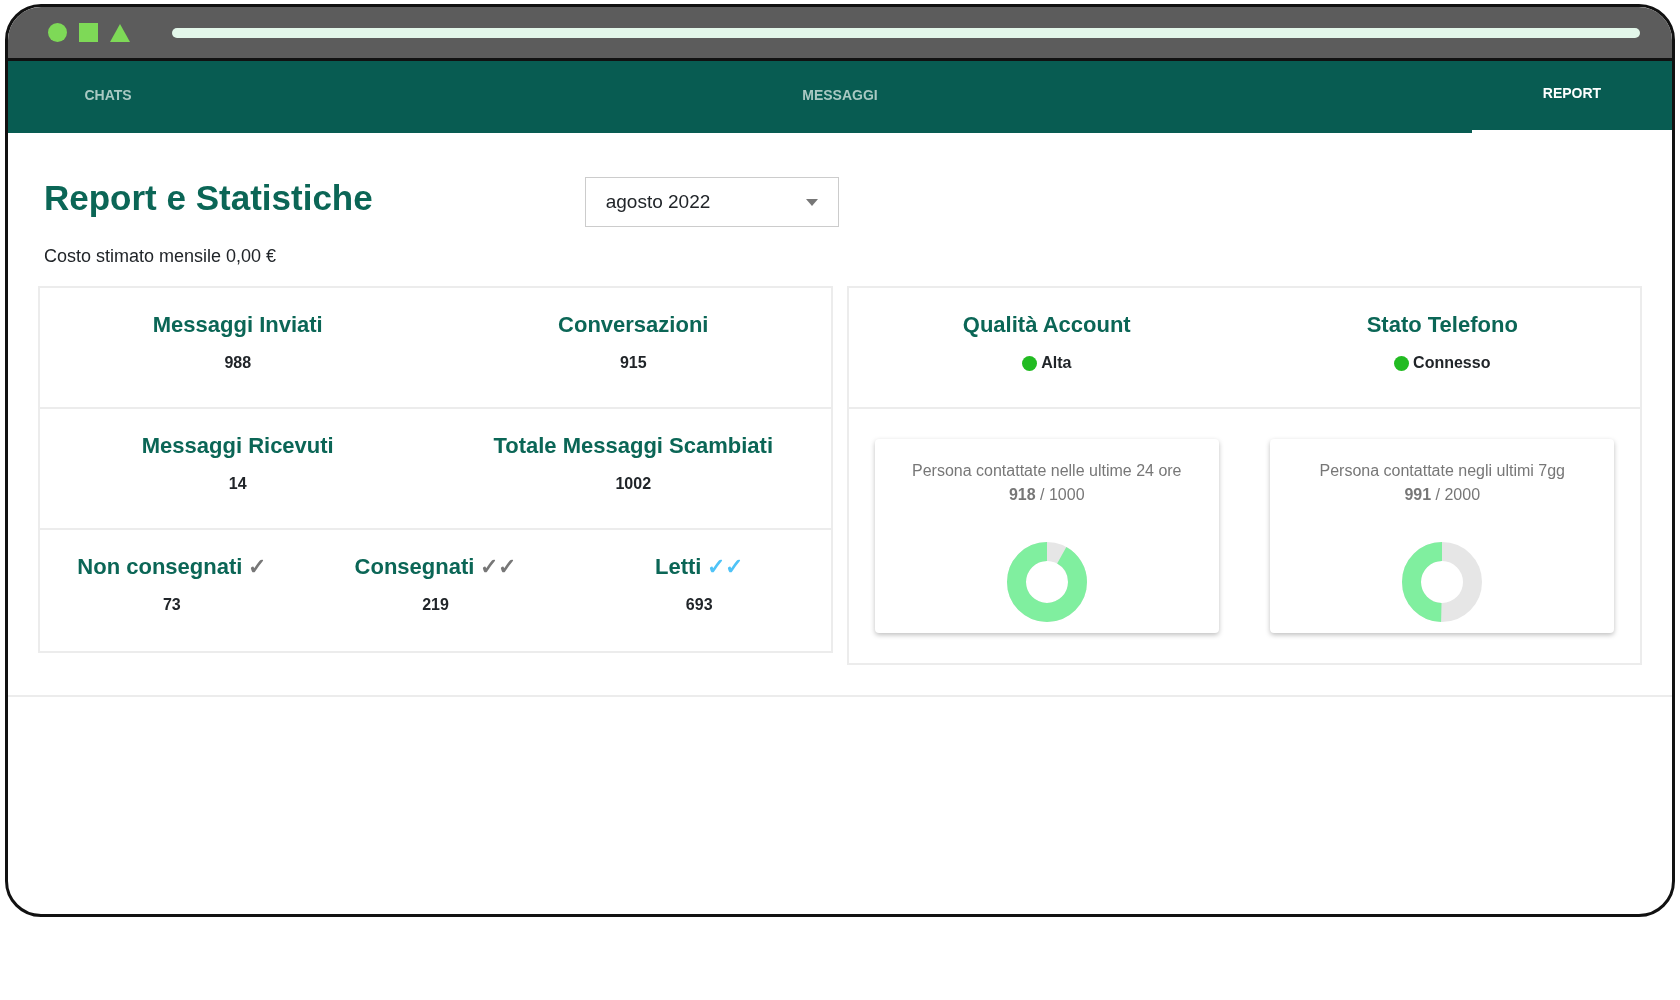 The image size is (1680, 1000). I want to click on stat-value: 219, so click(435, 605).